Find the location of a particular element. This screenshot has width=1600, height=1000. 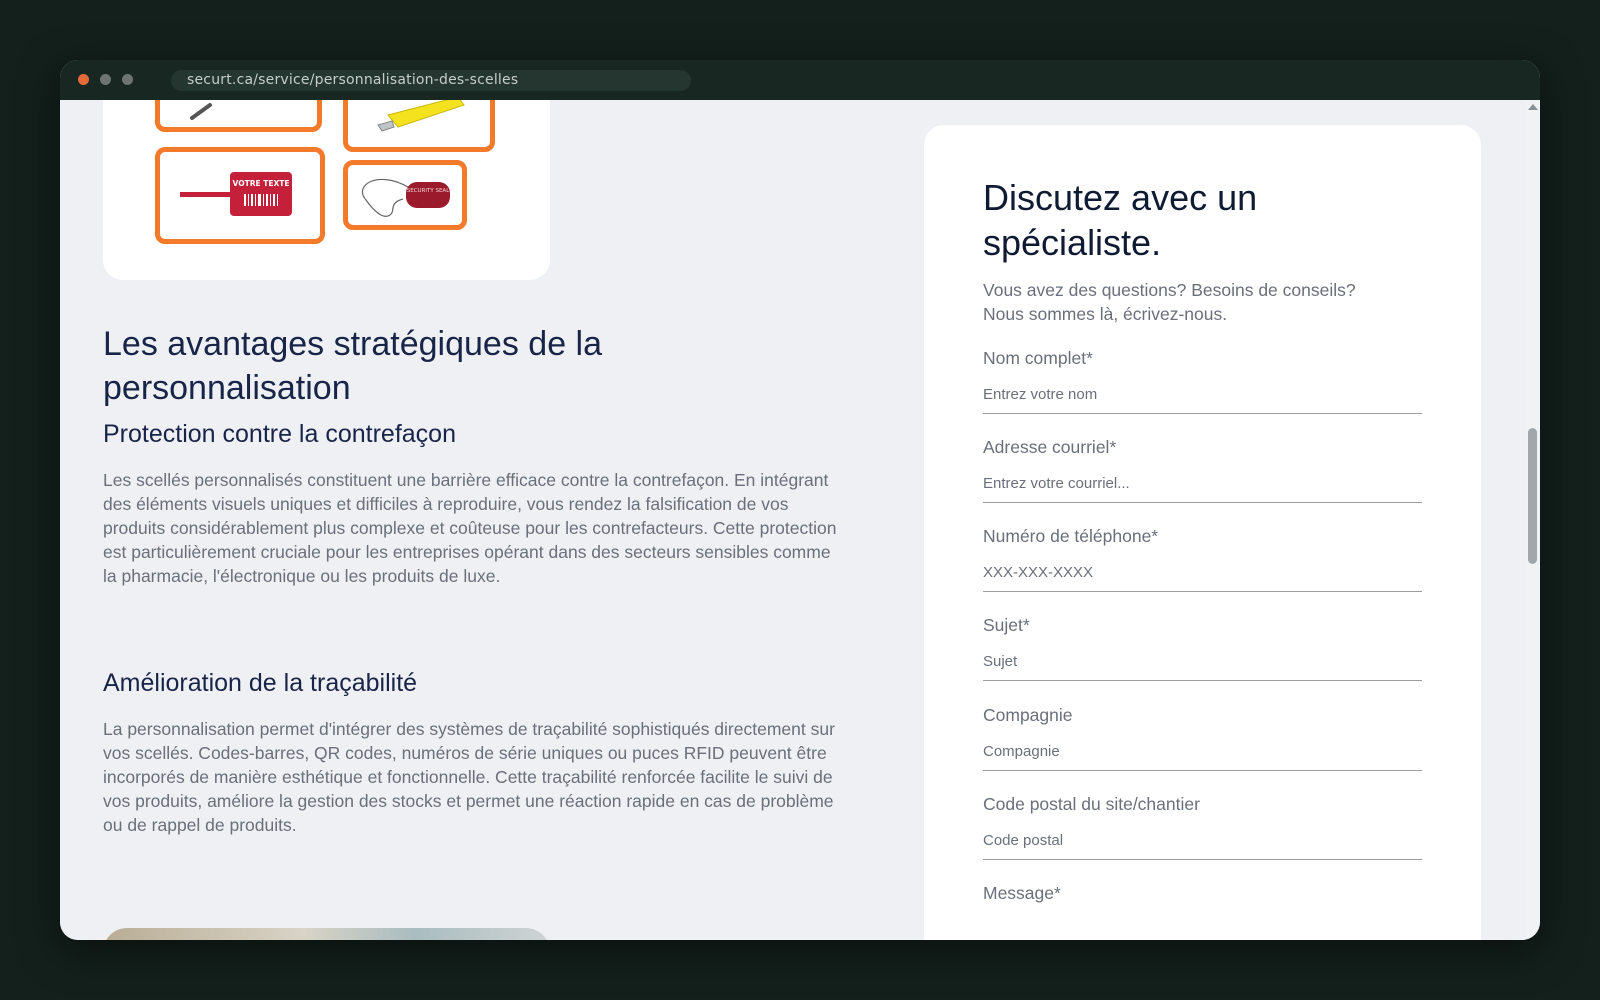

postal-code-input is located at coordinates (1202, 841).